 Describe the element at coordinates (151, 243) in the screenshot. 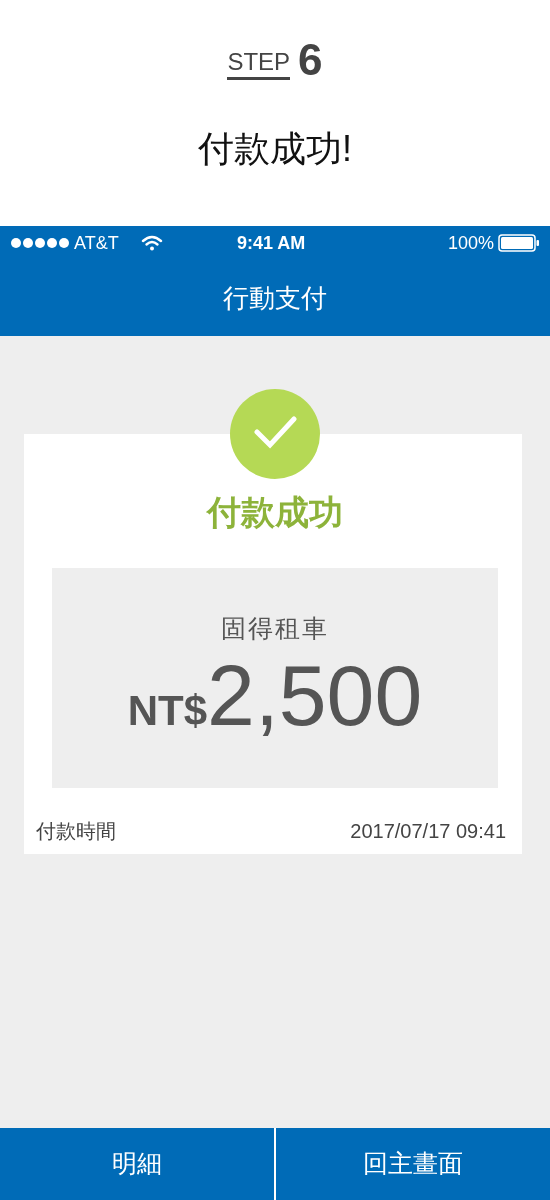

I see `wifi-icon` at that location.